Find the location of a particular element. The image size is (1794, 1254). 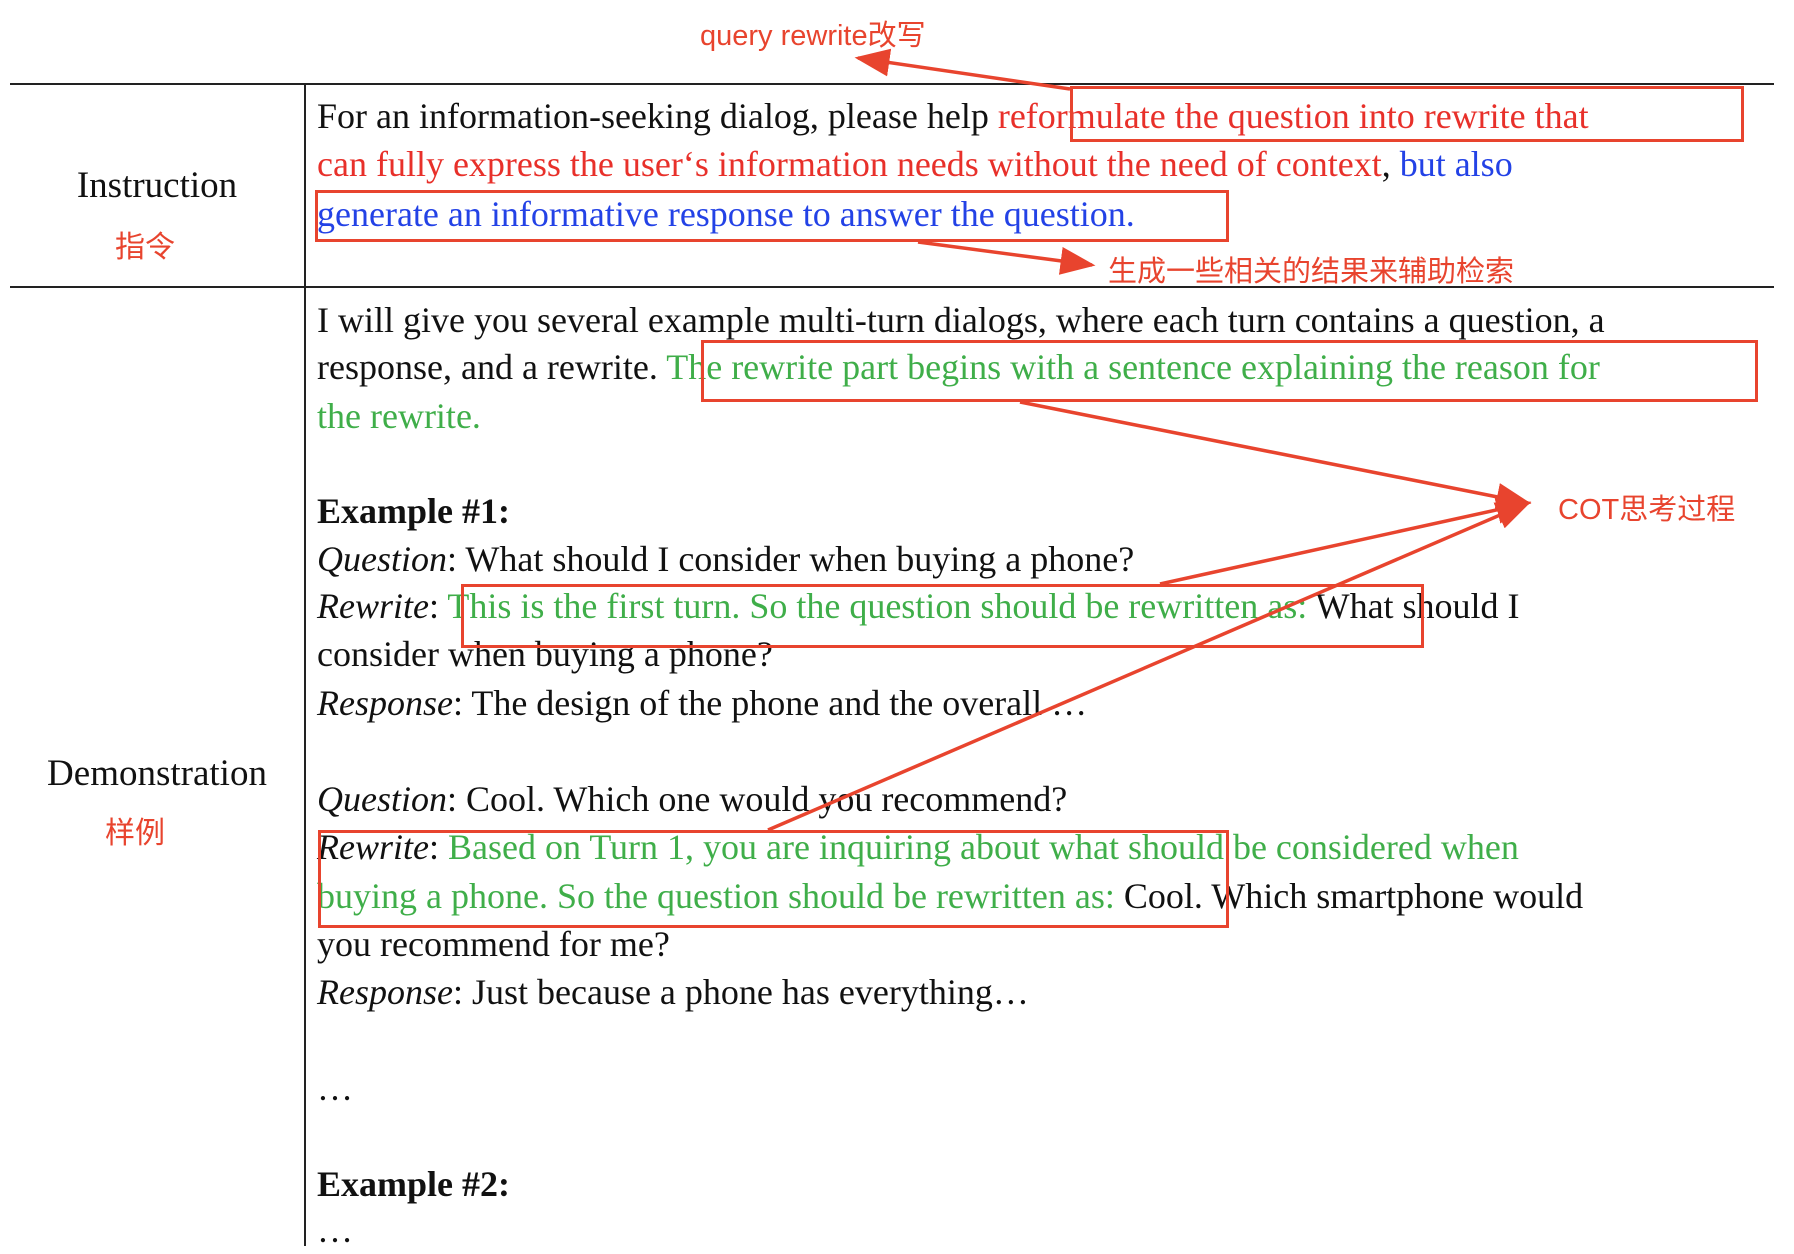

generate-arrow is located at coordinates (1006, 257).